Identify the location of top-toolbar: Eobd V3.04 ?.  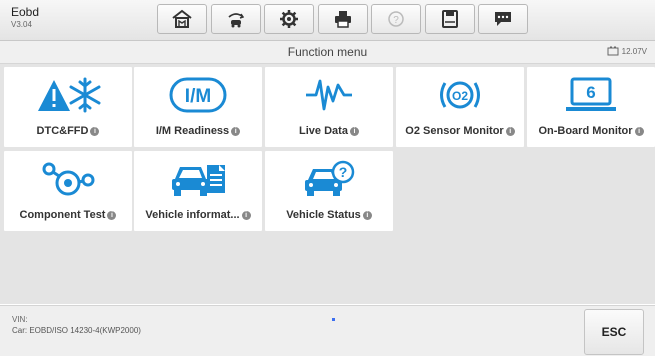
(327, 20).